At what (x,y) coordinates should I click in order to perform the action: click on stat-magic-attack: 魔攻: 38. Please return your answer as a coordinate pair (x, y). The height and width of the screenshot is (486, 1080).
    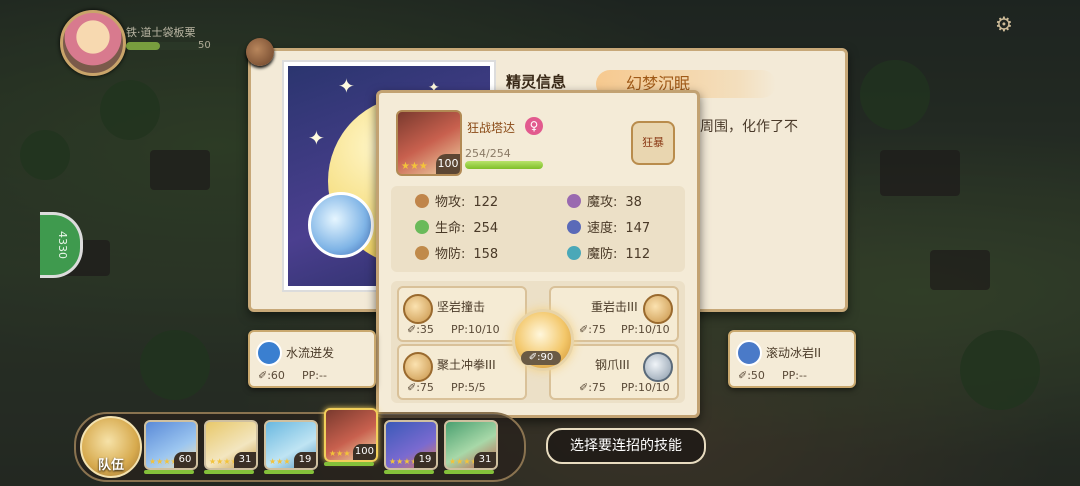
    Looking at the image, I should click on (604, 203).